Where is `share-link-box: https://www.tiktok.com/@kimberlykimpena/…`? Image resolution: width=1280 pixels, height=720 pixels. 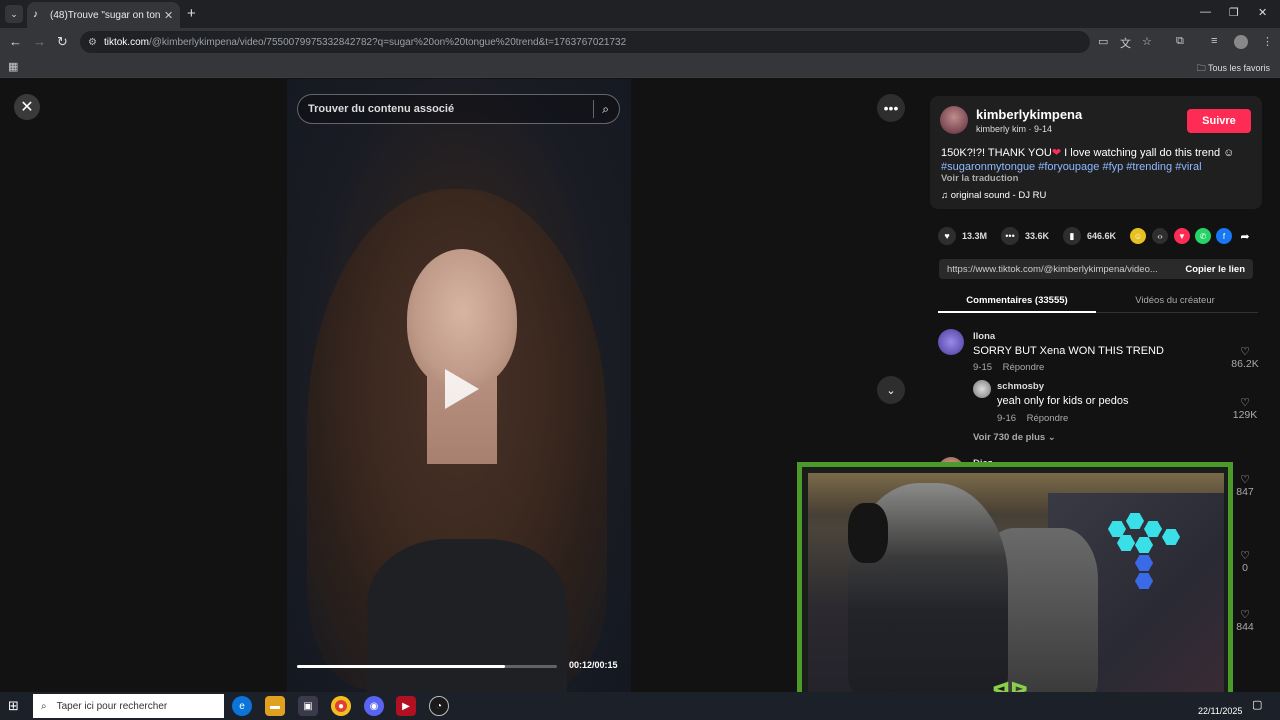
share-link-box: https://www.tiktok.com/@kimberlykimpena/… is located at coordinates (1096, 269).